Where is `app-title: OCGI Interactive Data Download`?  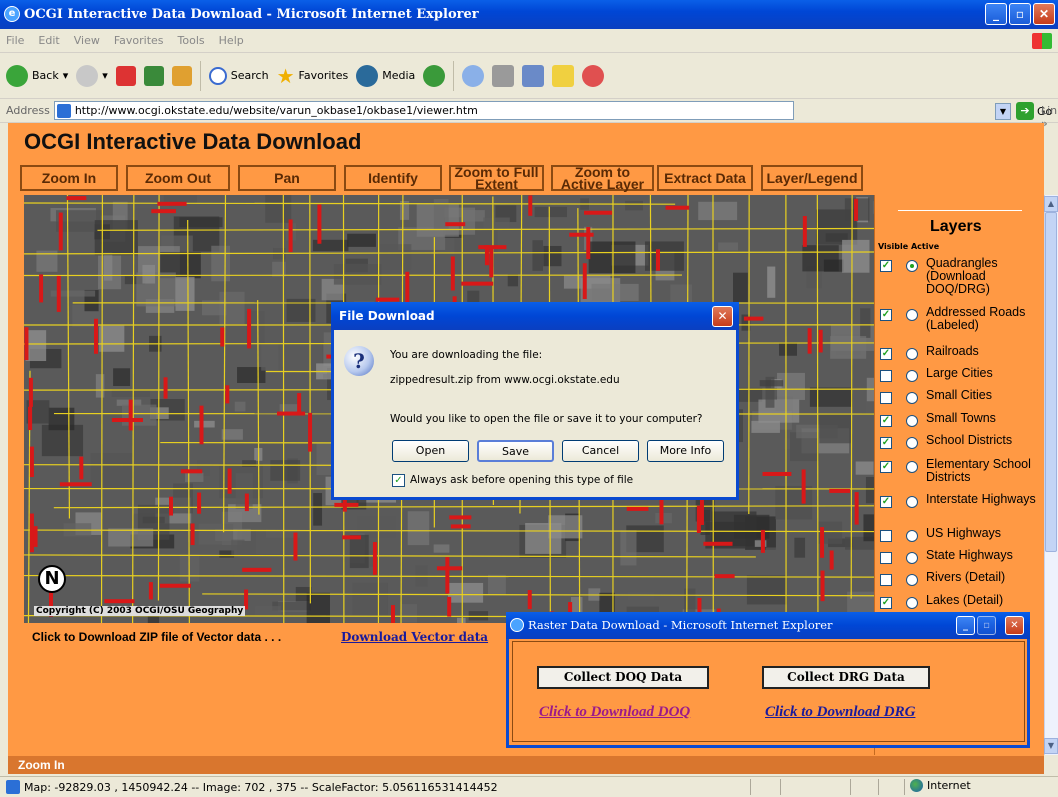
app-title: OCGI Interactive Data Download is located at coordinates (193, 141).